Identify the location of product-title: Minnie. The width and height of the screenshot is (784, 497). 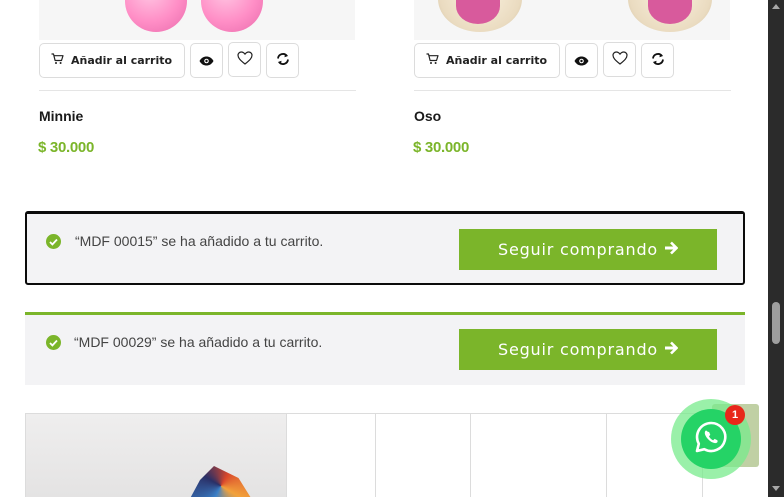
(61, 116).